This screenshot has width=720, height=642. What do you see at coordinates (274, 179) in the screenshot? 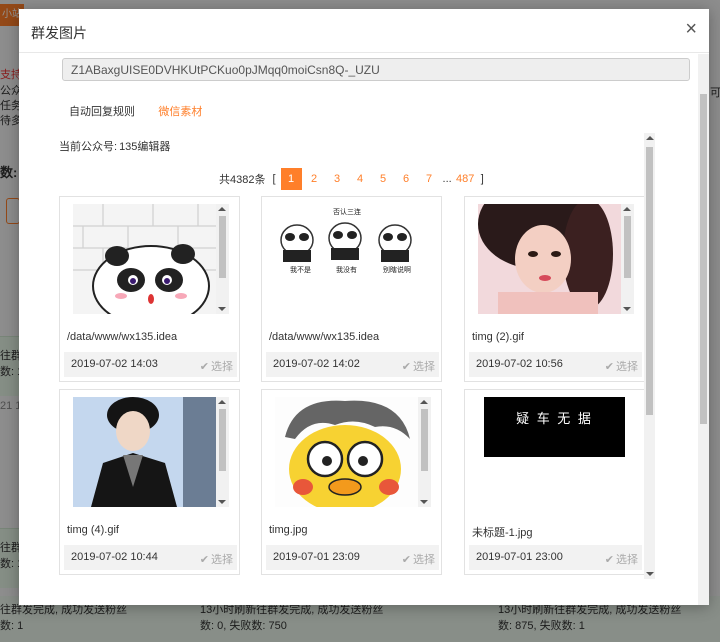
I see `pager-bracket: [` at bounding box center [274, 179].